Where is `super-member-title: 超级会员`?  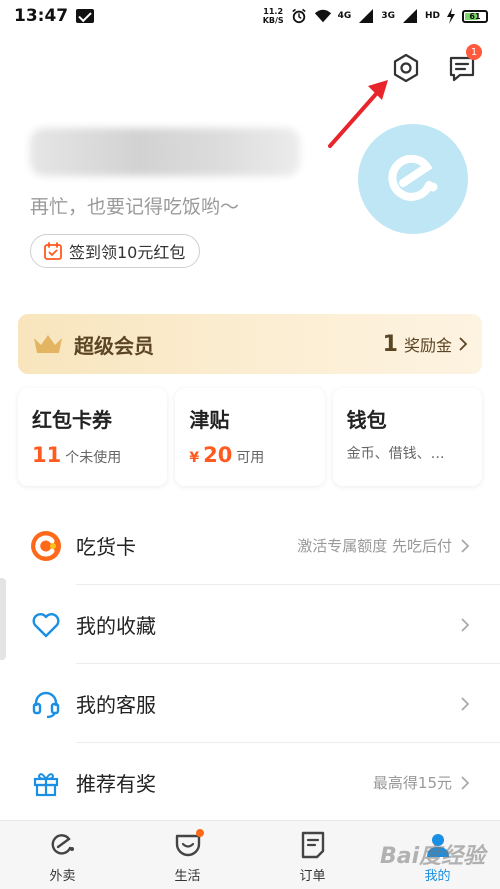
super-member-title: 超级会员 is located at coordinates (114, 345).